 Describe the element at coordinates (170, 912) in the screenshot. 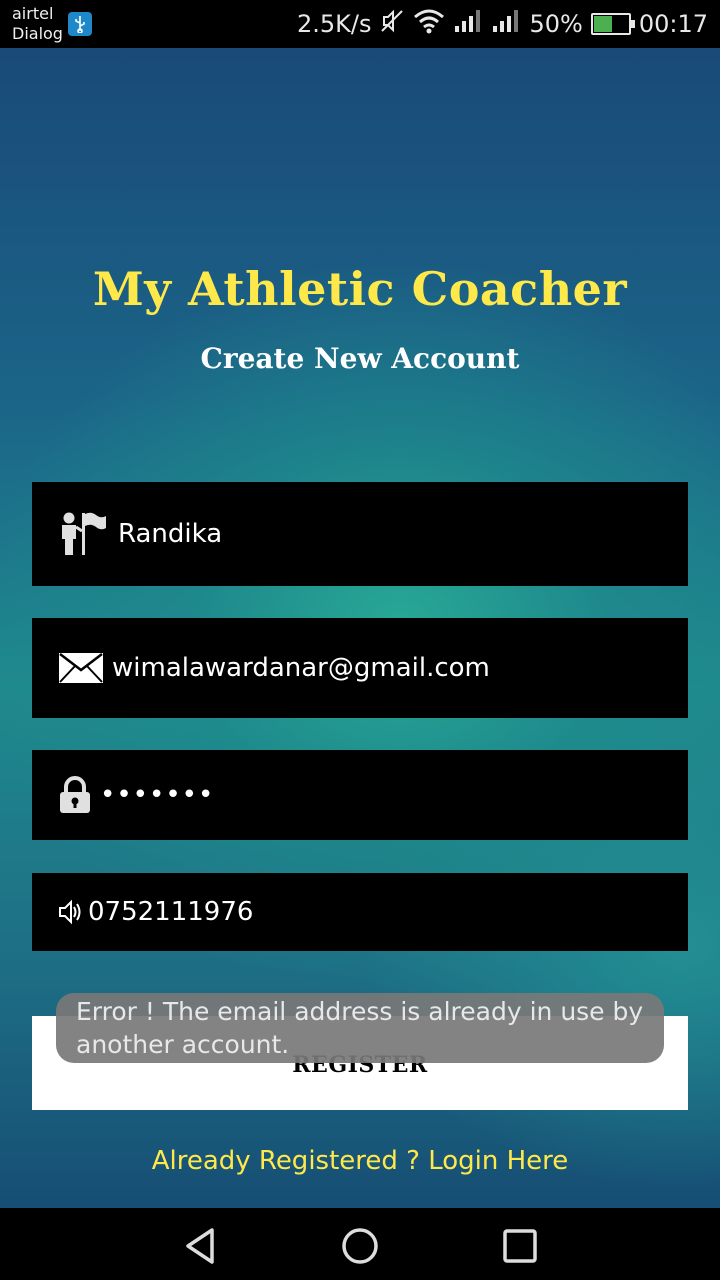

I see `phone-input: 0752111976` at that location.